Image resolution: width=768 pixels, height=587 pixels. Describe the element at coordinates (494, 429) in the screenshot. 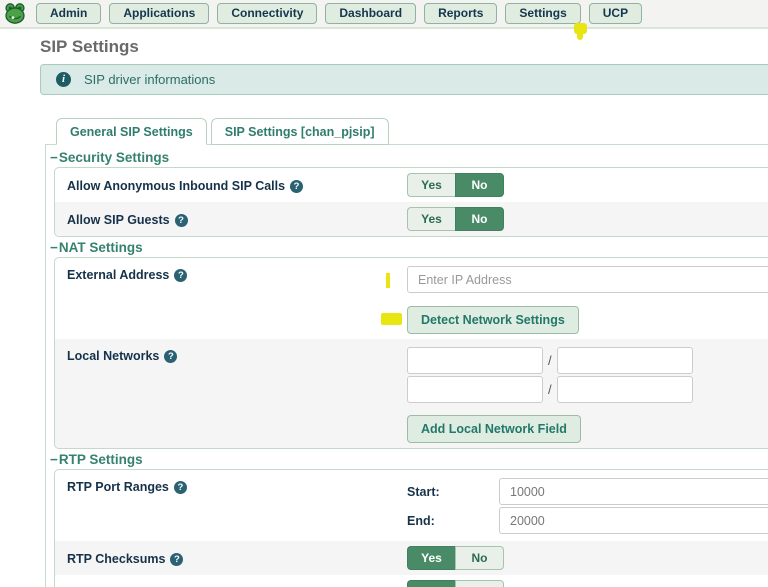

I see `add-local-network-field-button: Add Local Network Field` at that location.